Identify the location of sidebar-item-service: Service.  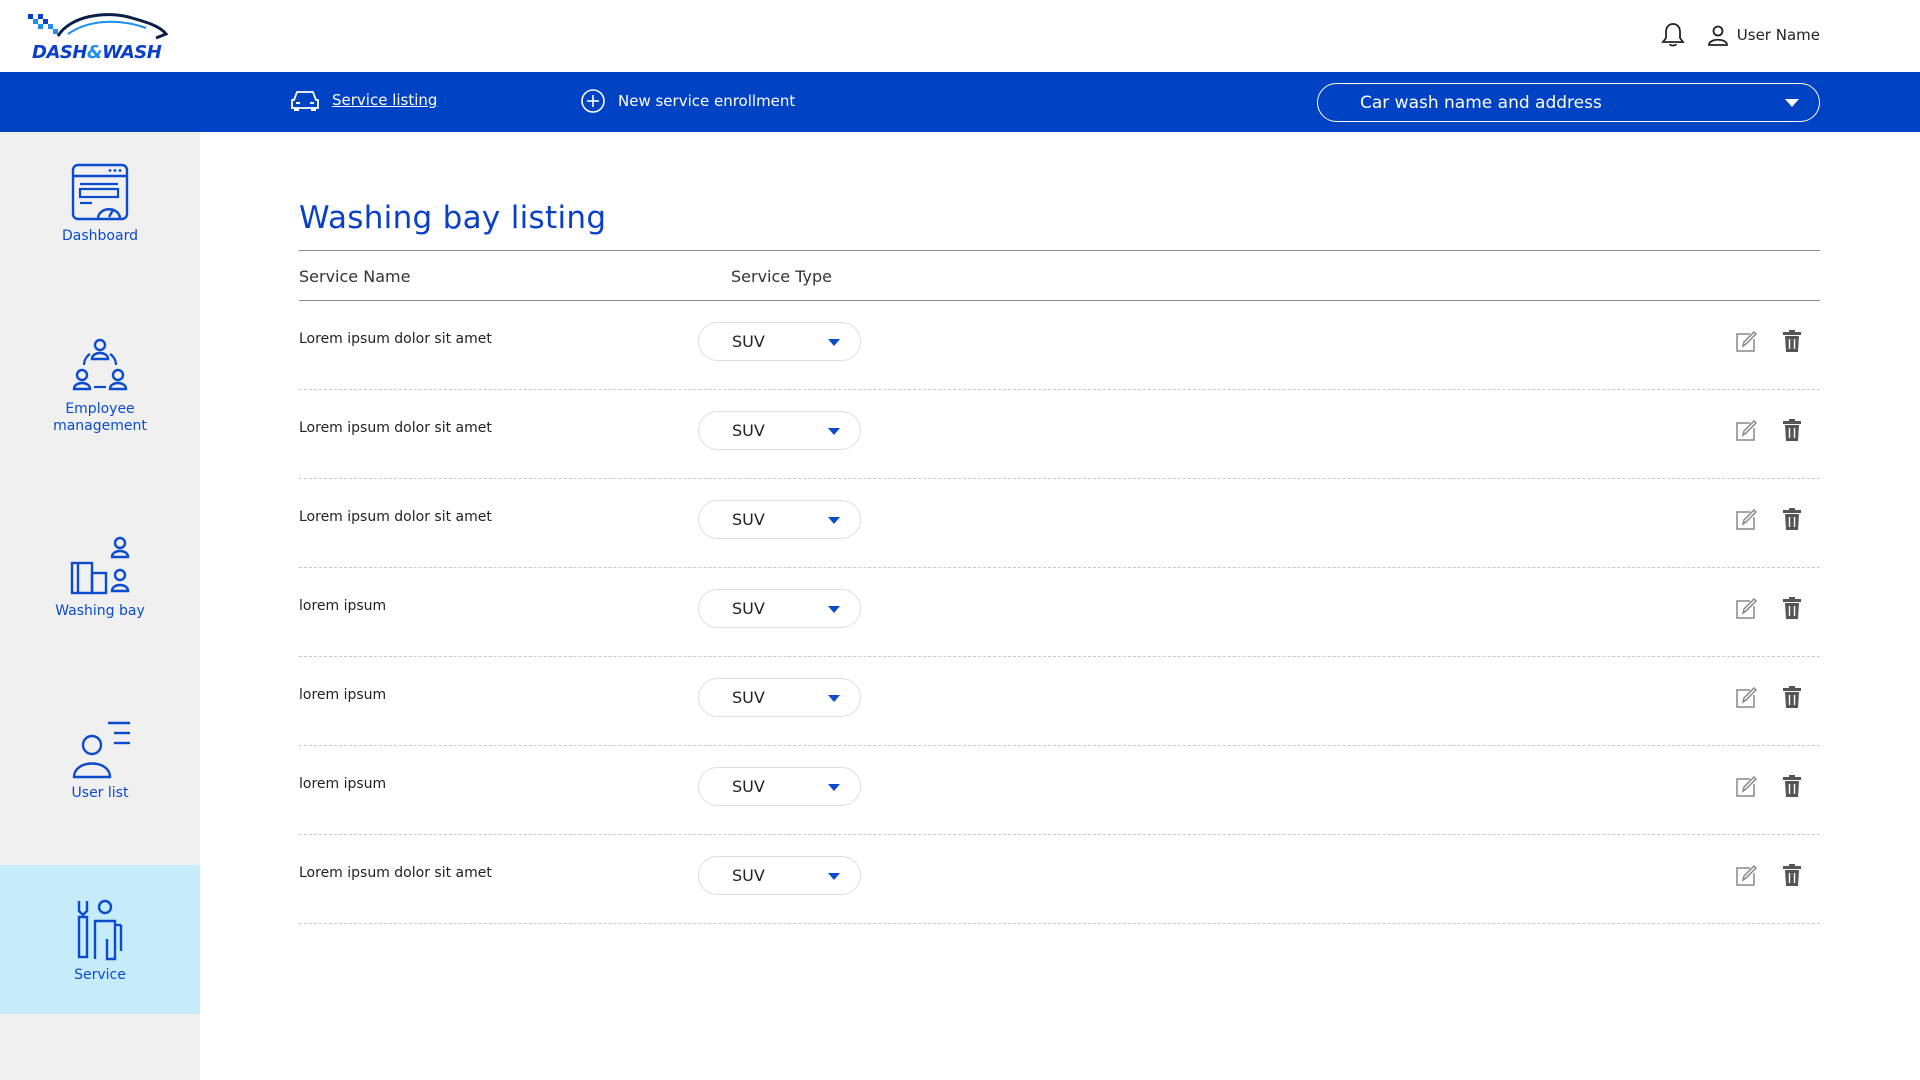
(100, 939).